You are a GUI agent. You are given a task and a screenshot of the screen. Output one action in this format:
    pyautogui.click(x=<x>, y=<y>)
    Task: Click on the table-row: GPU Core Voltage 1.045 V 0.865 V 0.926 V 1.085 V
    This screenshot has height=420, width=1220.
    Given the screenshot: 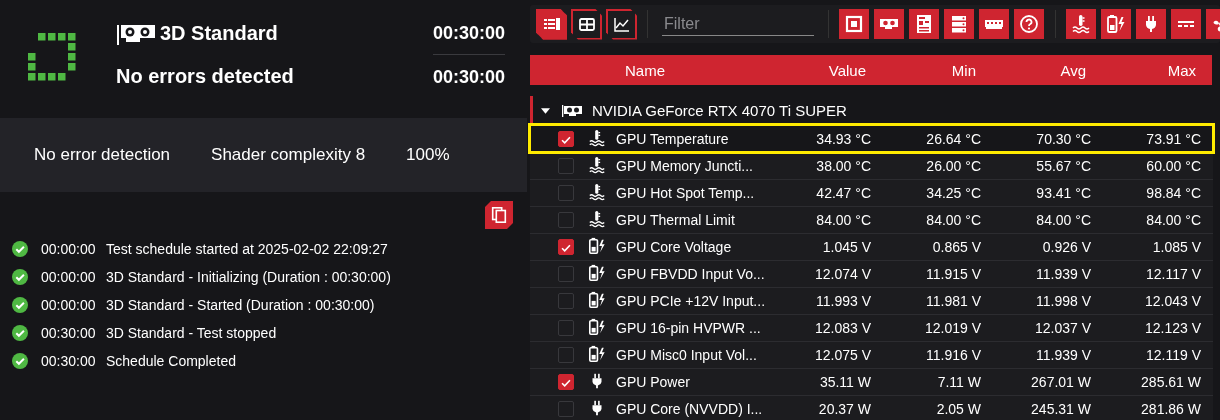 What is the action you would take?
    pyautogui.click(x=871, y=246)
    